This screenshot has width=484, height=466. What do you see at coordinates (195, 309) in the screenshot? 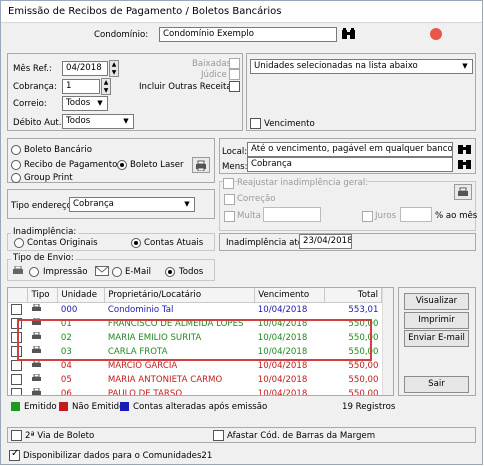
I see `table-row: 000 Condominio Tal 10/04/2018 553,01` at bounding box center [195, 309].